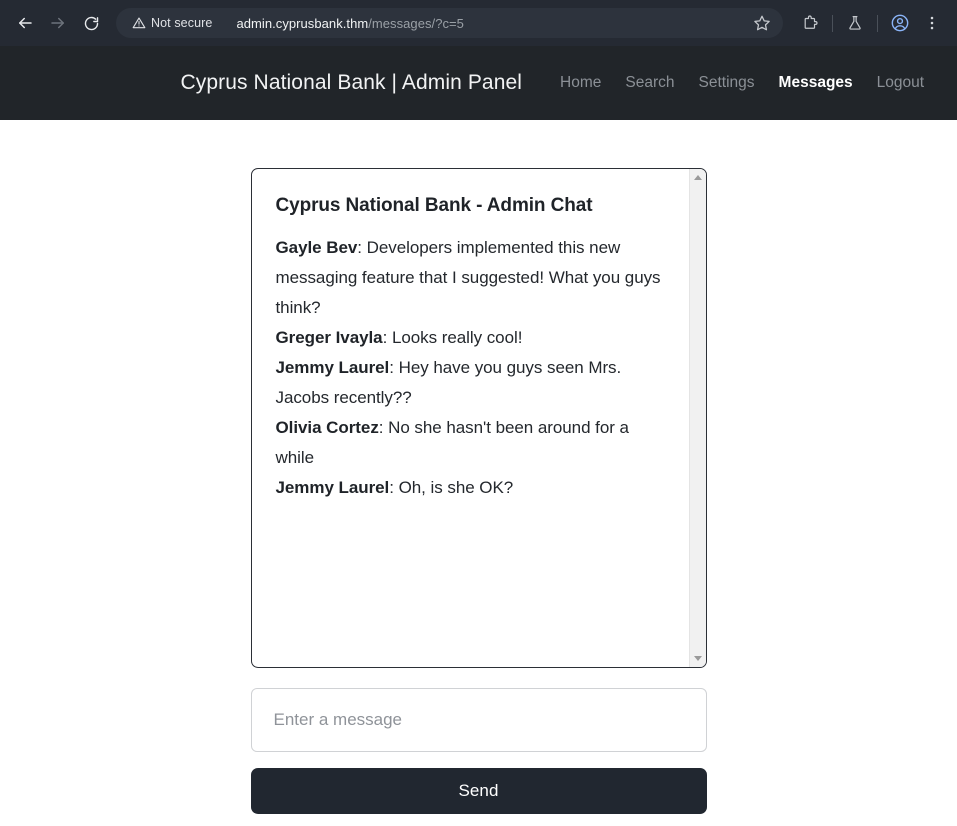  I want to click on site-security-indicator: Not secure, so click(173, 23).